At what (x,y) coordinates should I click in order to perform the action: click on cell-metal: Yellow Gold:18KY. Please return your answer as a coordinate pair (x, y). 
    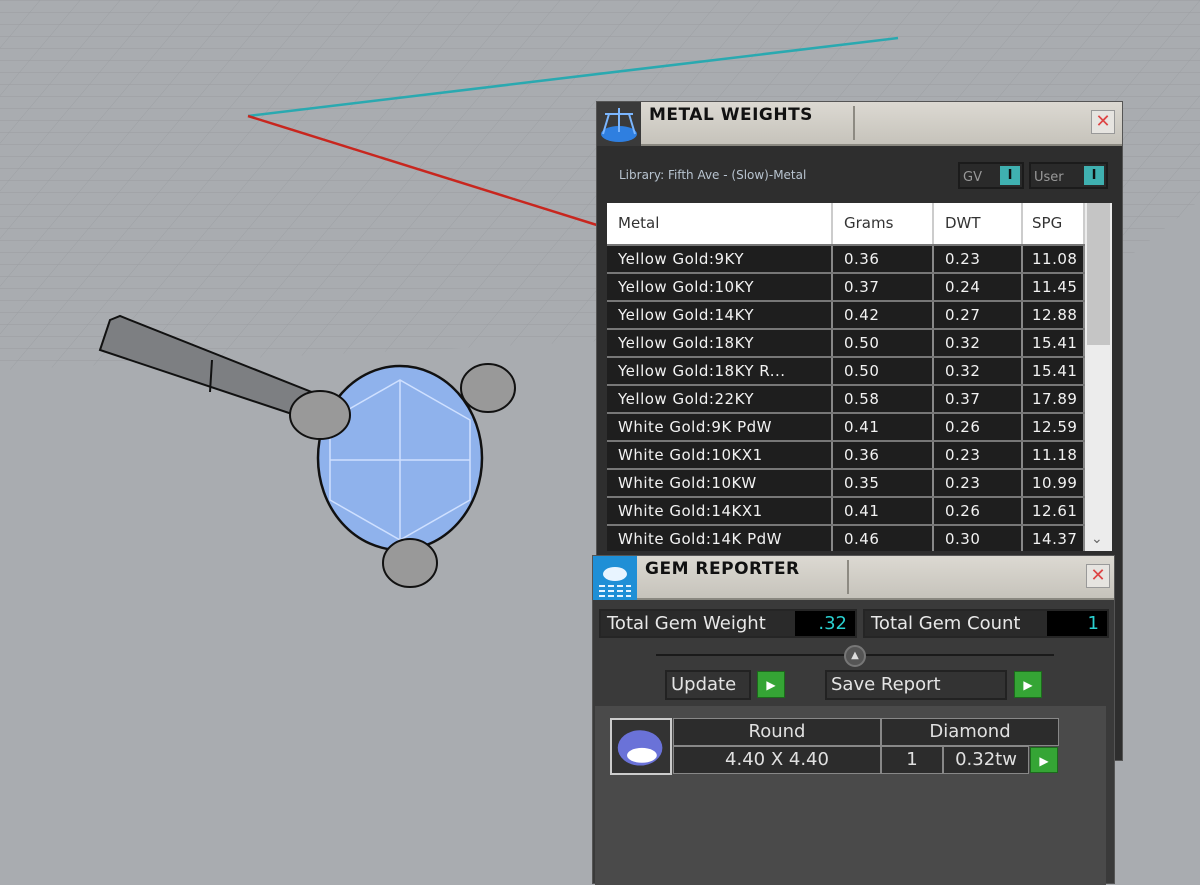
    Looking at the image, I should click on (720, 343).